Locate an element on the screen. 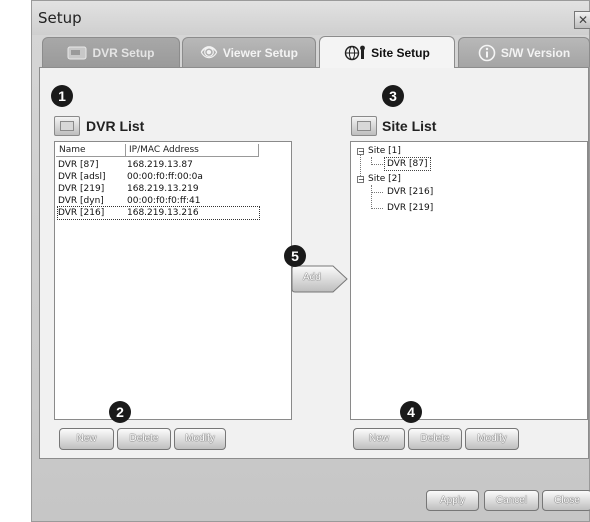  dvr-modify-button: Modify is located at coordinates (200, 439).